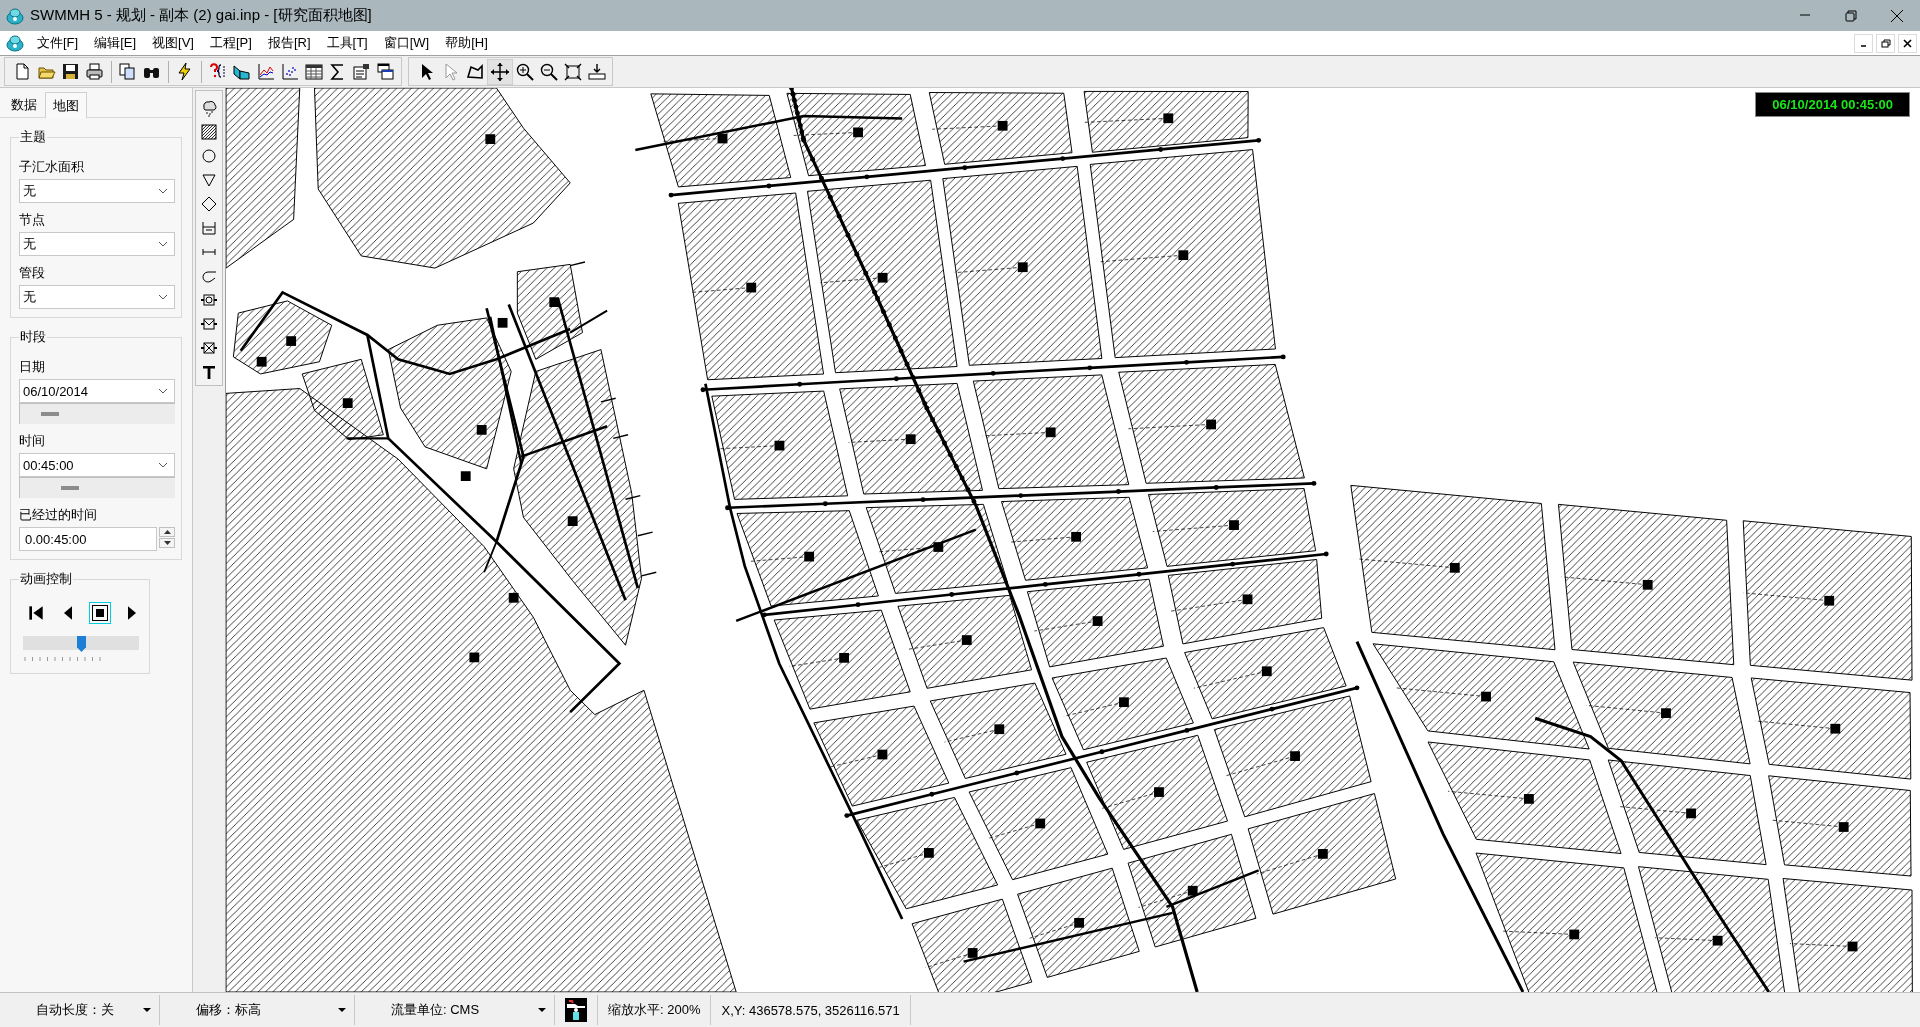 The image size is (1920, 1027). What do you see at coordinates (209, 324) in the screenshot?
I see `weir-icon` at bounding box center [209, 324].